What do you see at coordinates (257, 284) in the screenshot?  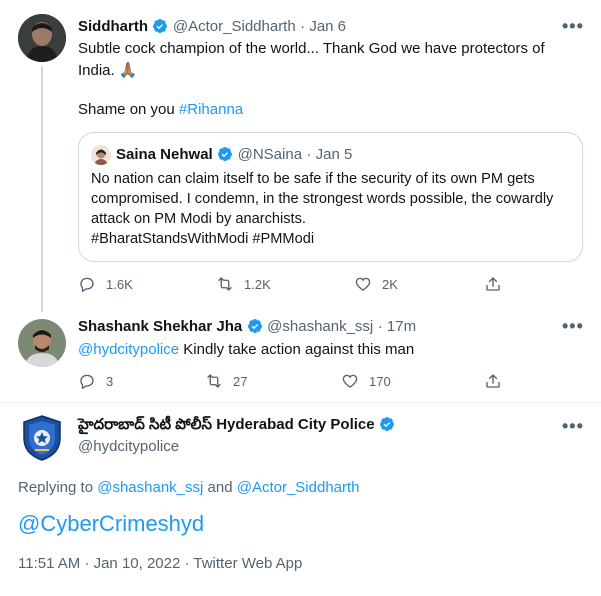 I see `retweet-count: 1.2K` at bounding box center [257, 284].